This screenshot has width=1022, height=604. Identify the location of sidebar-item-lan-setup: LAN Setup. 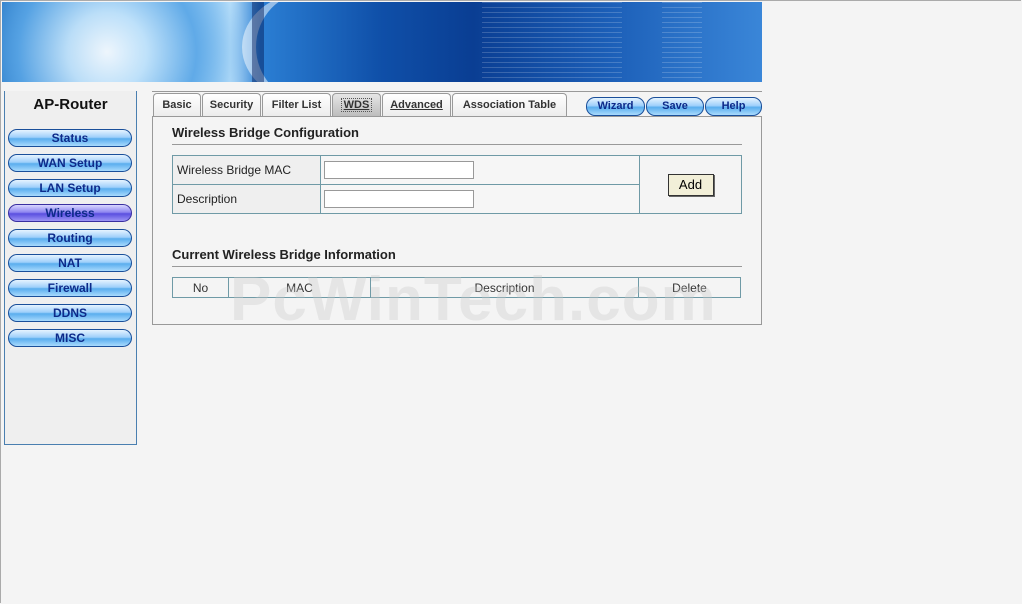
(70, 188).